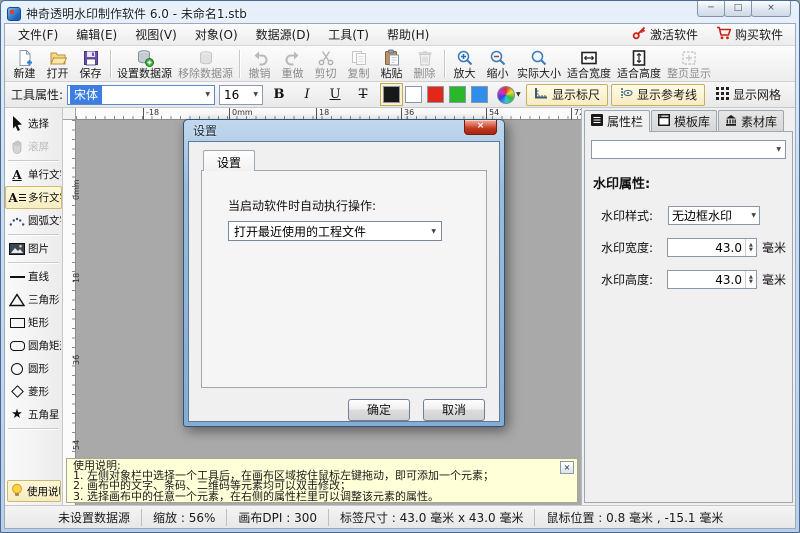 Image resolution: width=800 pixels, height=533 pixels. Describe the element at coordinates (14, 13) in the screenshot. I see `app-logo-icon` at that location.